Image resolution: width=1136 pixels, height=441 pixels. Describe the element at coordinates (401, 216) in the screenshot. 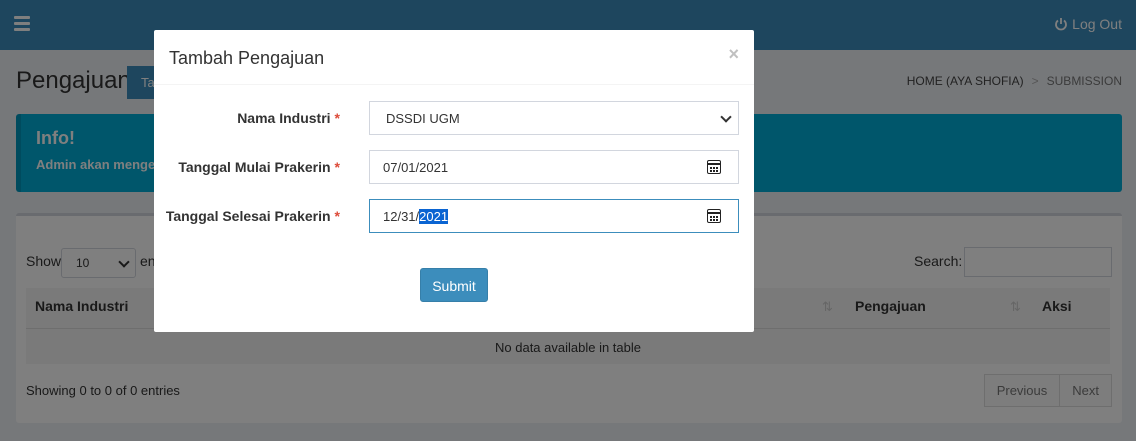

I see `end-date-value-prefix: 12/31/` at that location.